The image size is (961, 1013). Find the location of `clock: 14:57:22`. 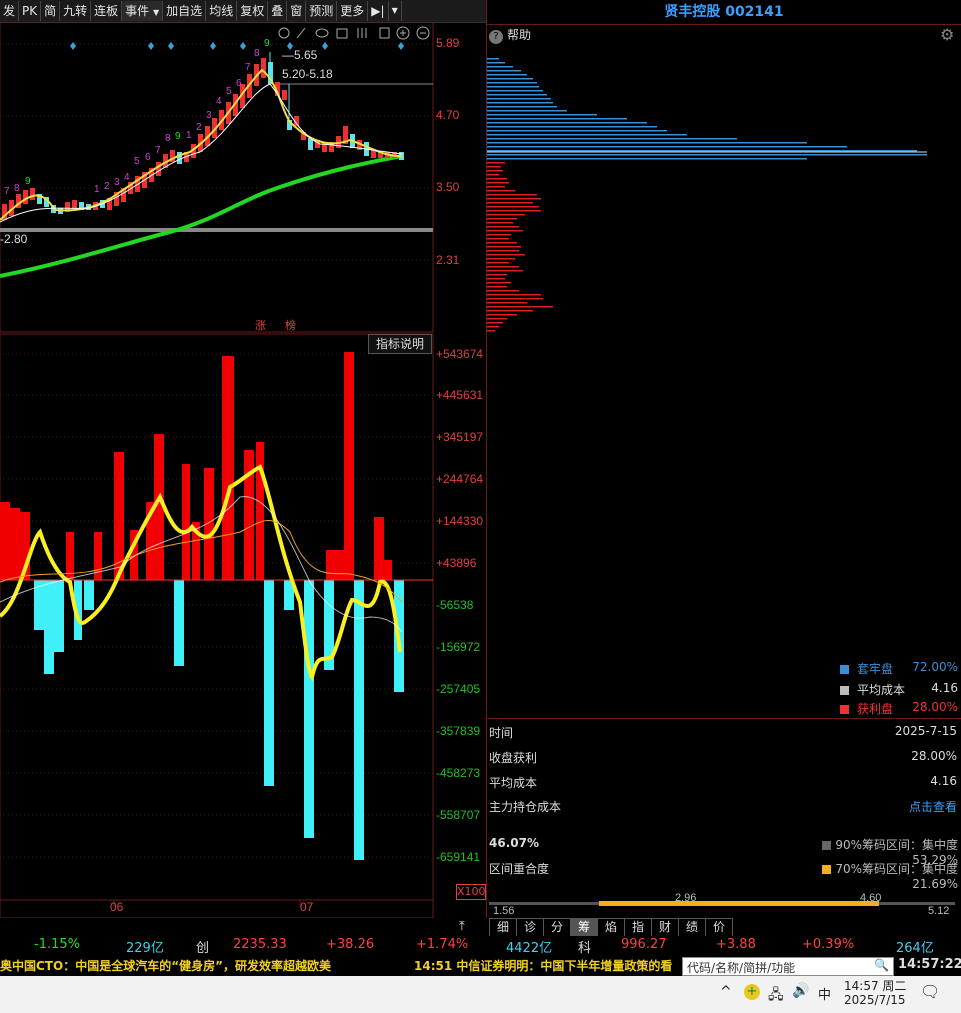

clock: 14:57:22 is located at coordinates (929, 964).